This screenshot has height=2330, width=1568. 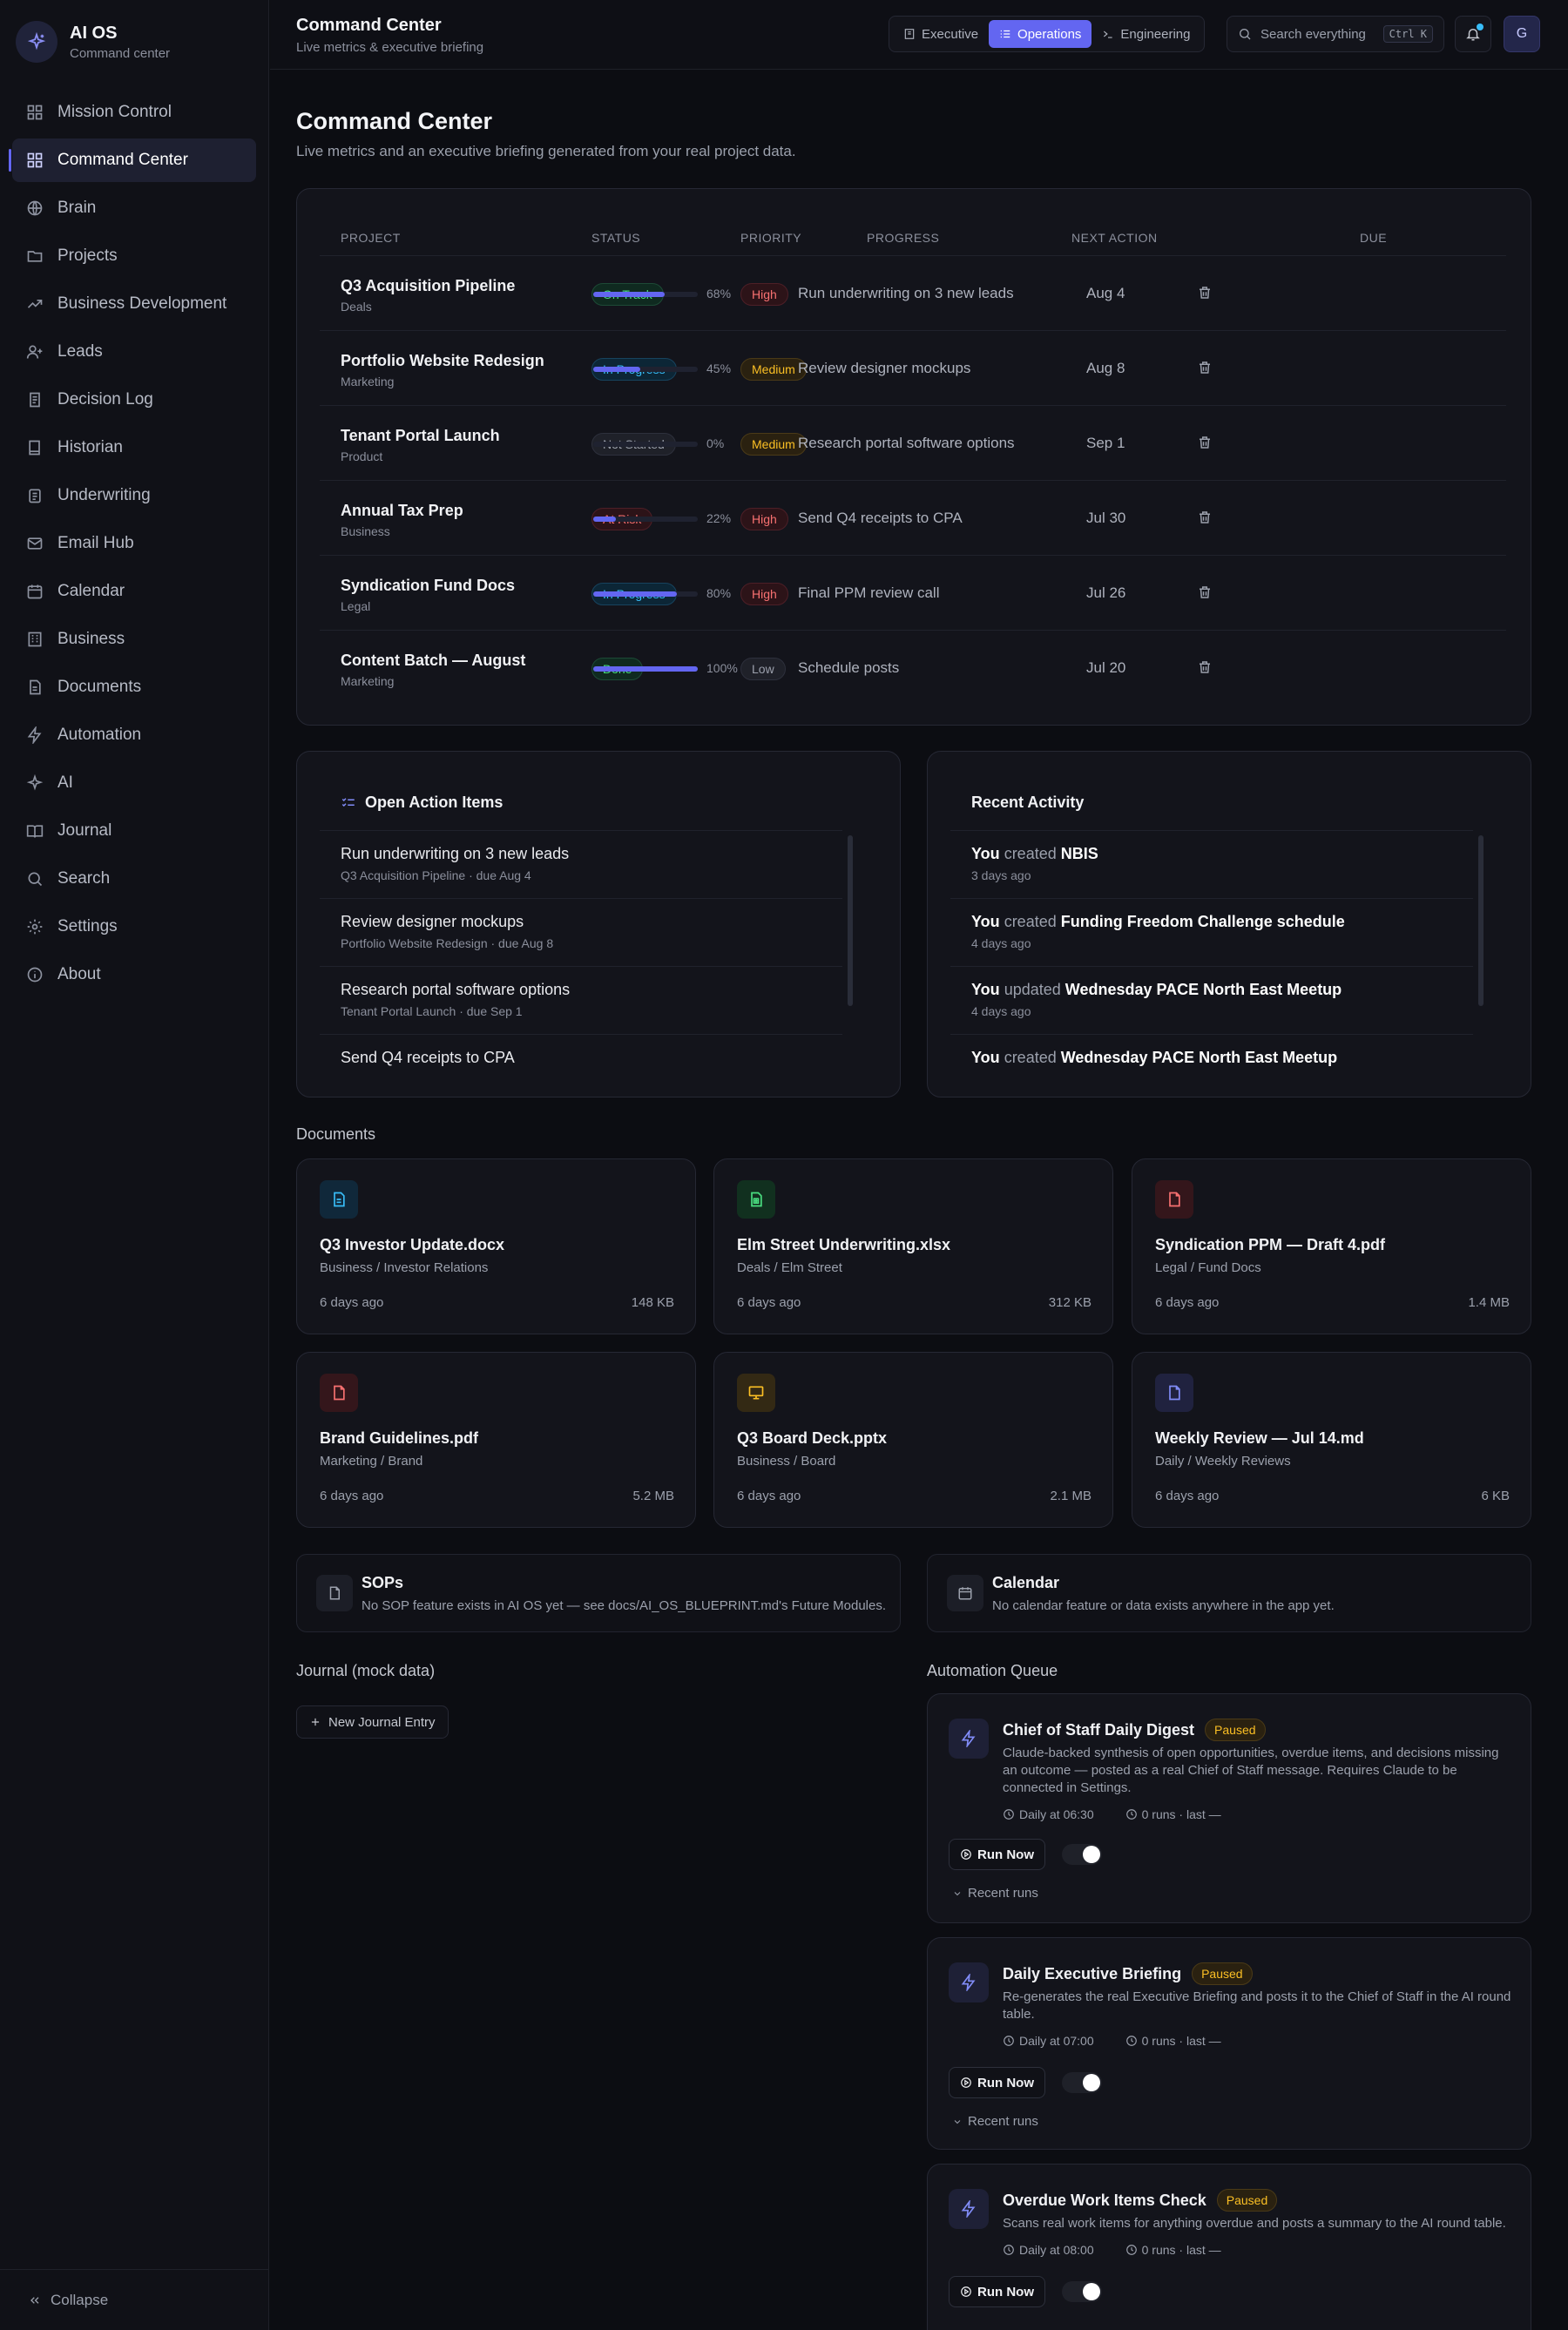 What do you see at coordinates (134, 113) in the screenshot?
I see `sidebar-item-mission-control: Mission Control` at bounding box center [134, 113].